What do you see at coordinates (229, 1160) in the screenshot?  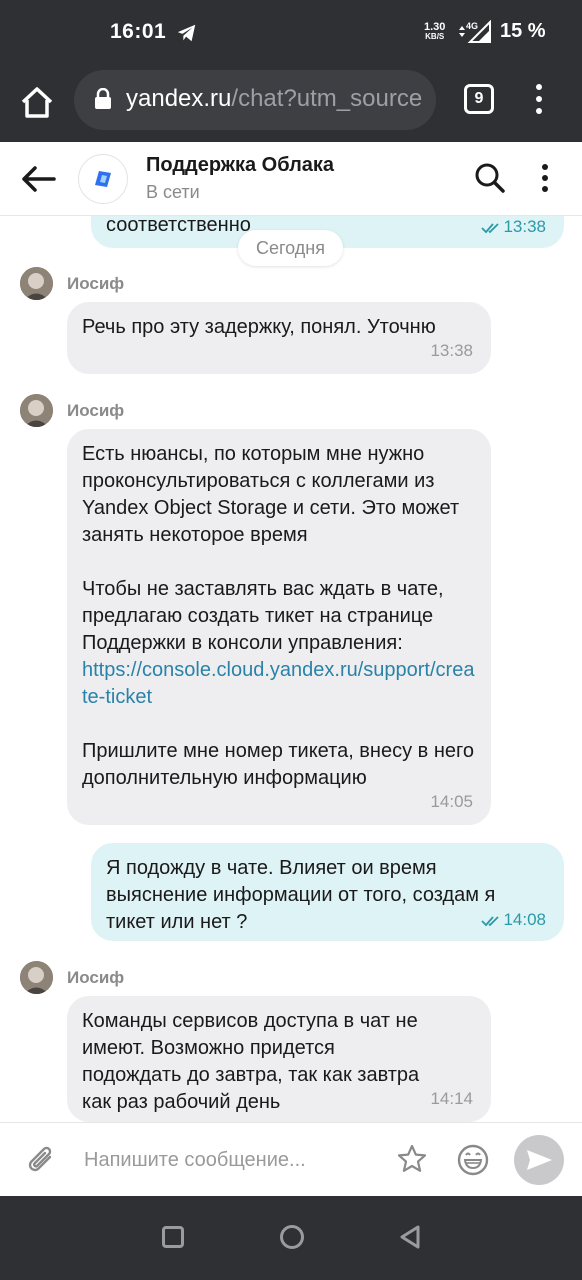 I see `message-input` at bounding box center [229, 1160].